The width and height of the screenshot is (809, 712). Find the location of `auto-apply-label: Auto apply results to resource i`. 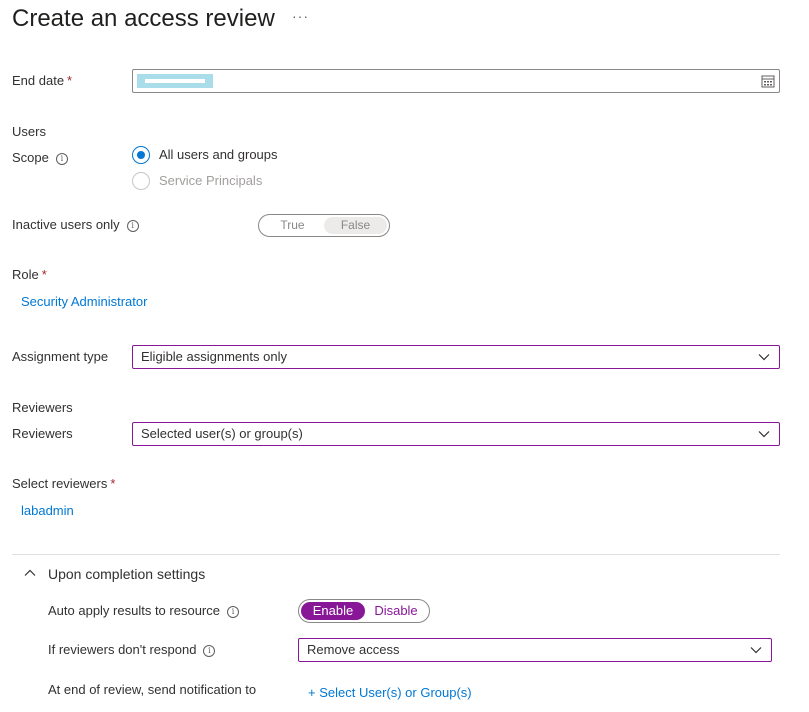

auto-apply-label: Auto apply results to resource i is located at coordinates (143, 611).